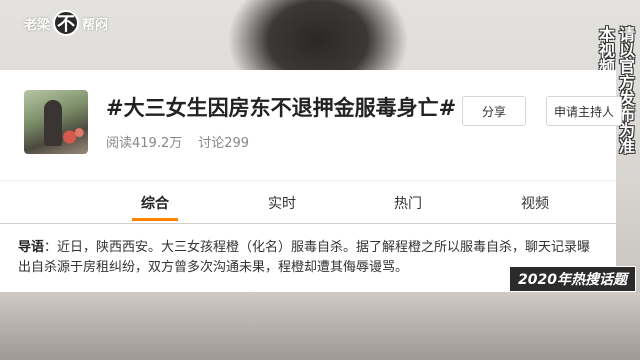 The width and height of the screenshot is (640, 360). Describe the element at coordinates (625, 90) in the screenshot. I see `caption-line-1: 请以官方发布为准` at that location.